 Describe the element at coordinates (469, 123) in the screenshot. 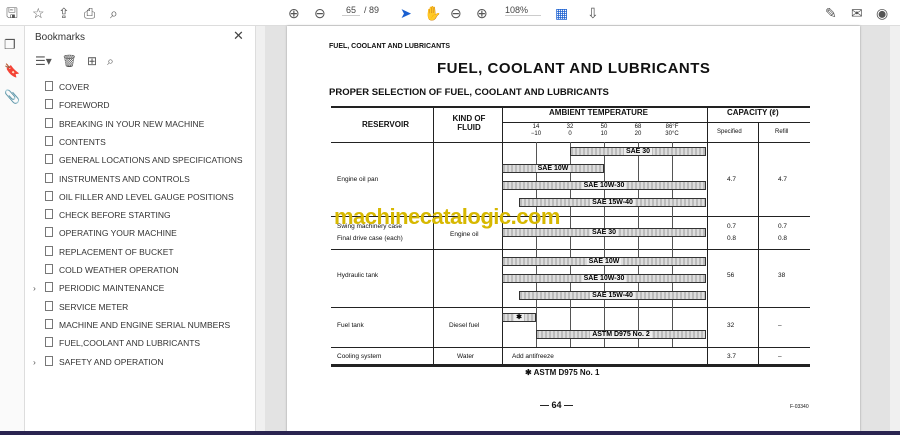

I see `header-fluid: KIND OF FLUID` at that location.